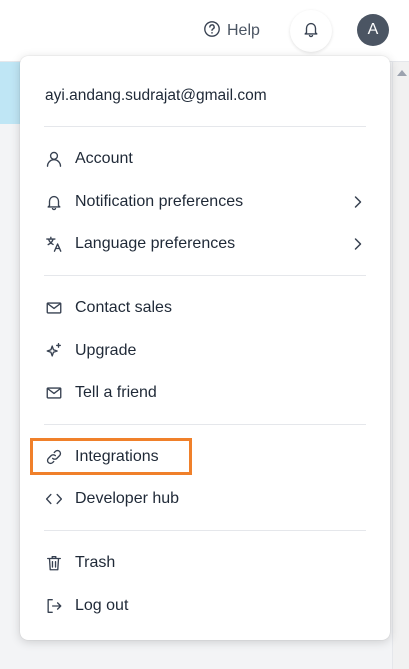 This screenshot has width=409, height=669. Describe the element at coordinates (156, 95) in the screenshot. I see `user-email: ayi.andang.sudrajat@gmail.com` at that location.